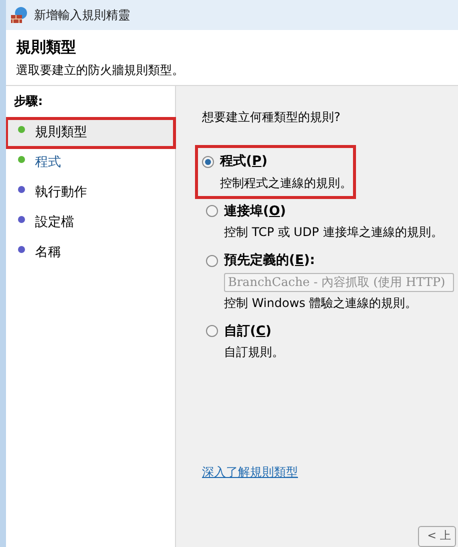  Describe the element at coordinates (46, 47) in the screenshot. I see `page-title: 規則類型` at that location.